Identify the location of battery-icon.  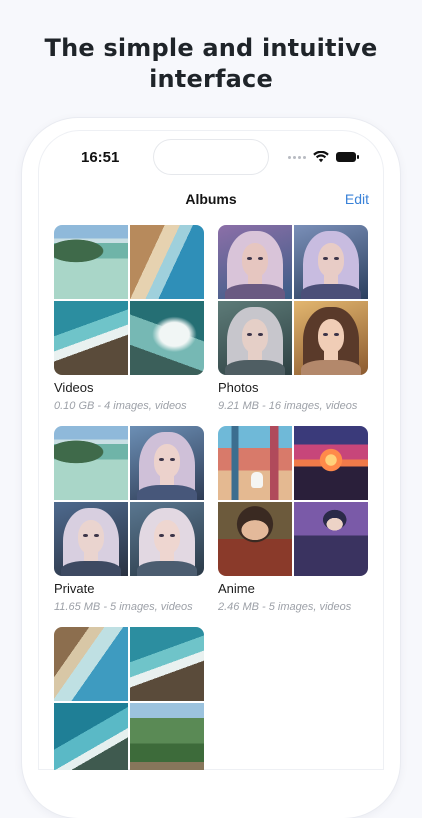
(347, 157).